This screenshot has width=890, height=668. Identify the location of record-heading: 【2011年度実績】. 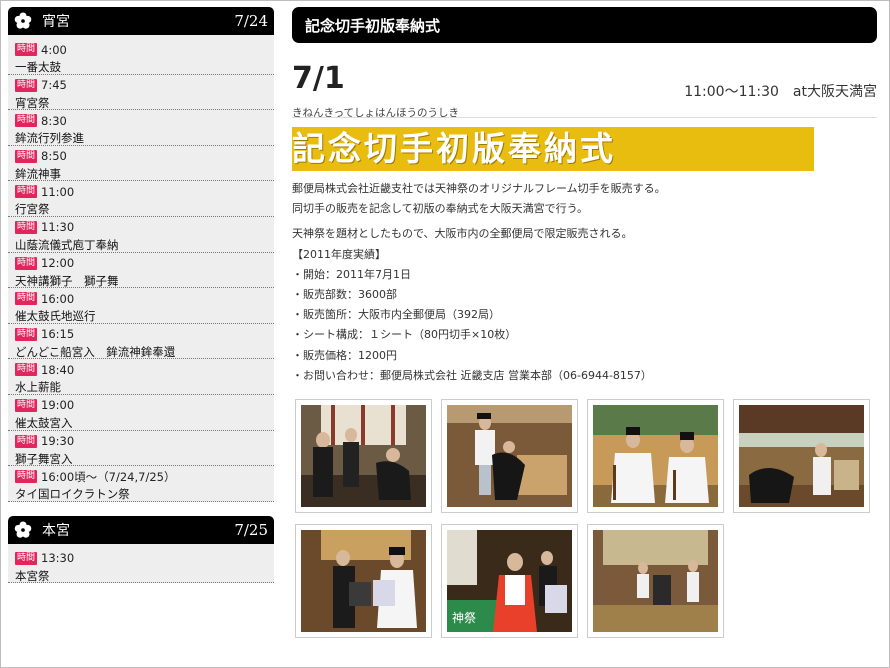
(339, 254).